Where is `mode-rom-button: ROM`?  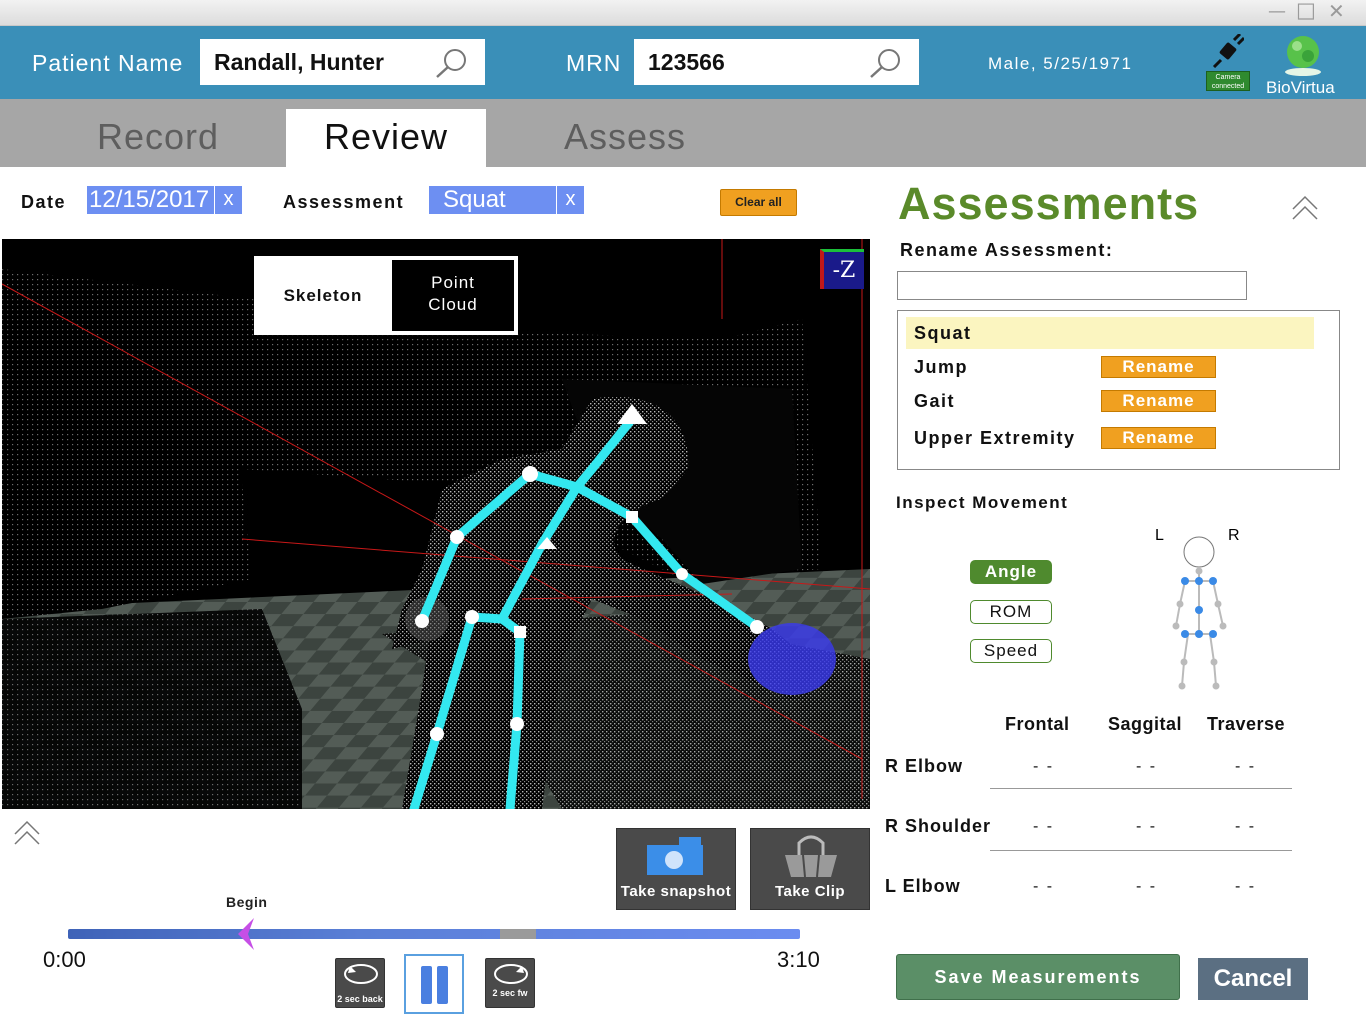
mode-rom-button: ROM is located at coordinates (1011, 612).